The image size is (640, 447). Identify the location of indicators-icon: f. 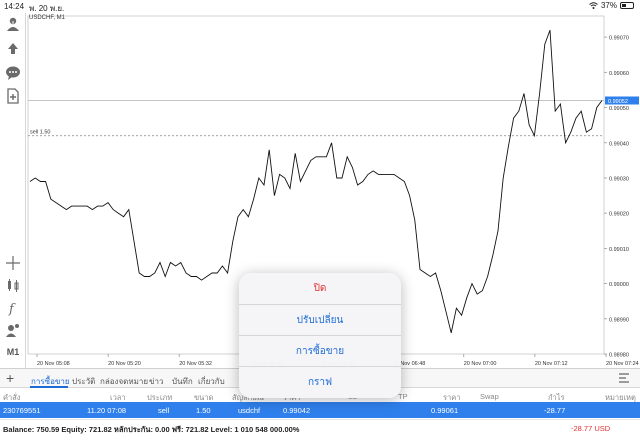
(13, 308).